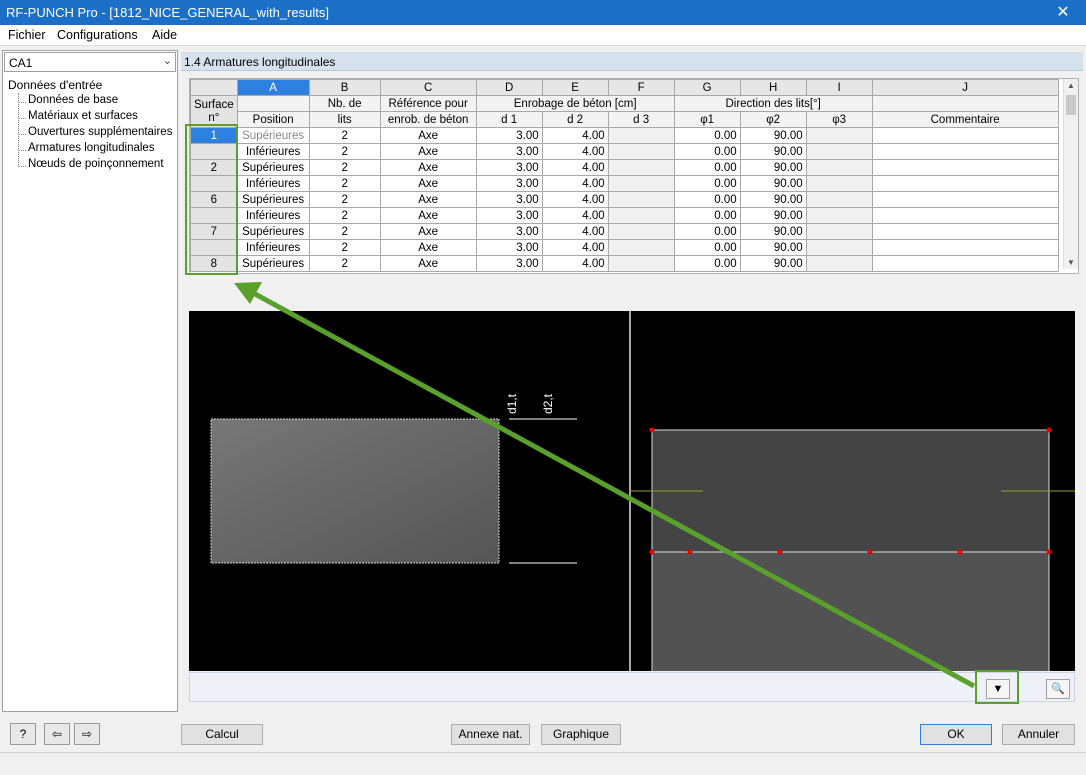 This screenshot has width=1086, height=775. I want to click on close-icon: ✕, so click(1063, 12).